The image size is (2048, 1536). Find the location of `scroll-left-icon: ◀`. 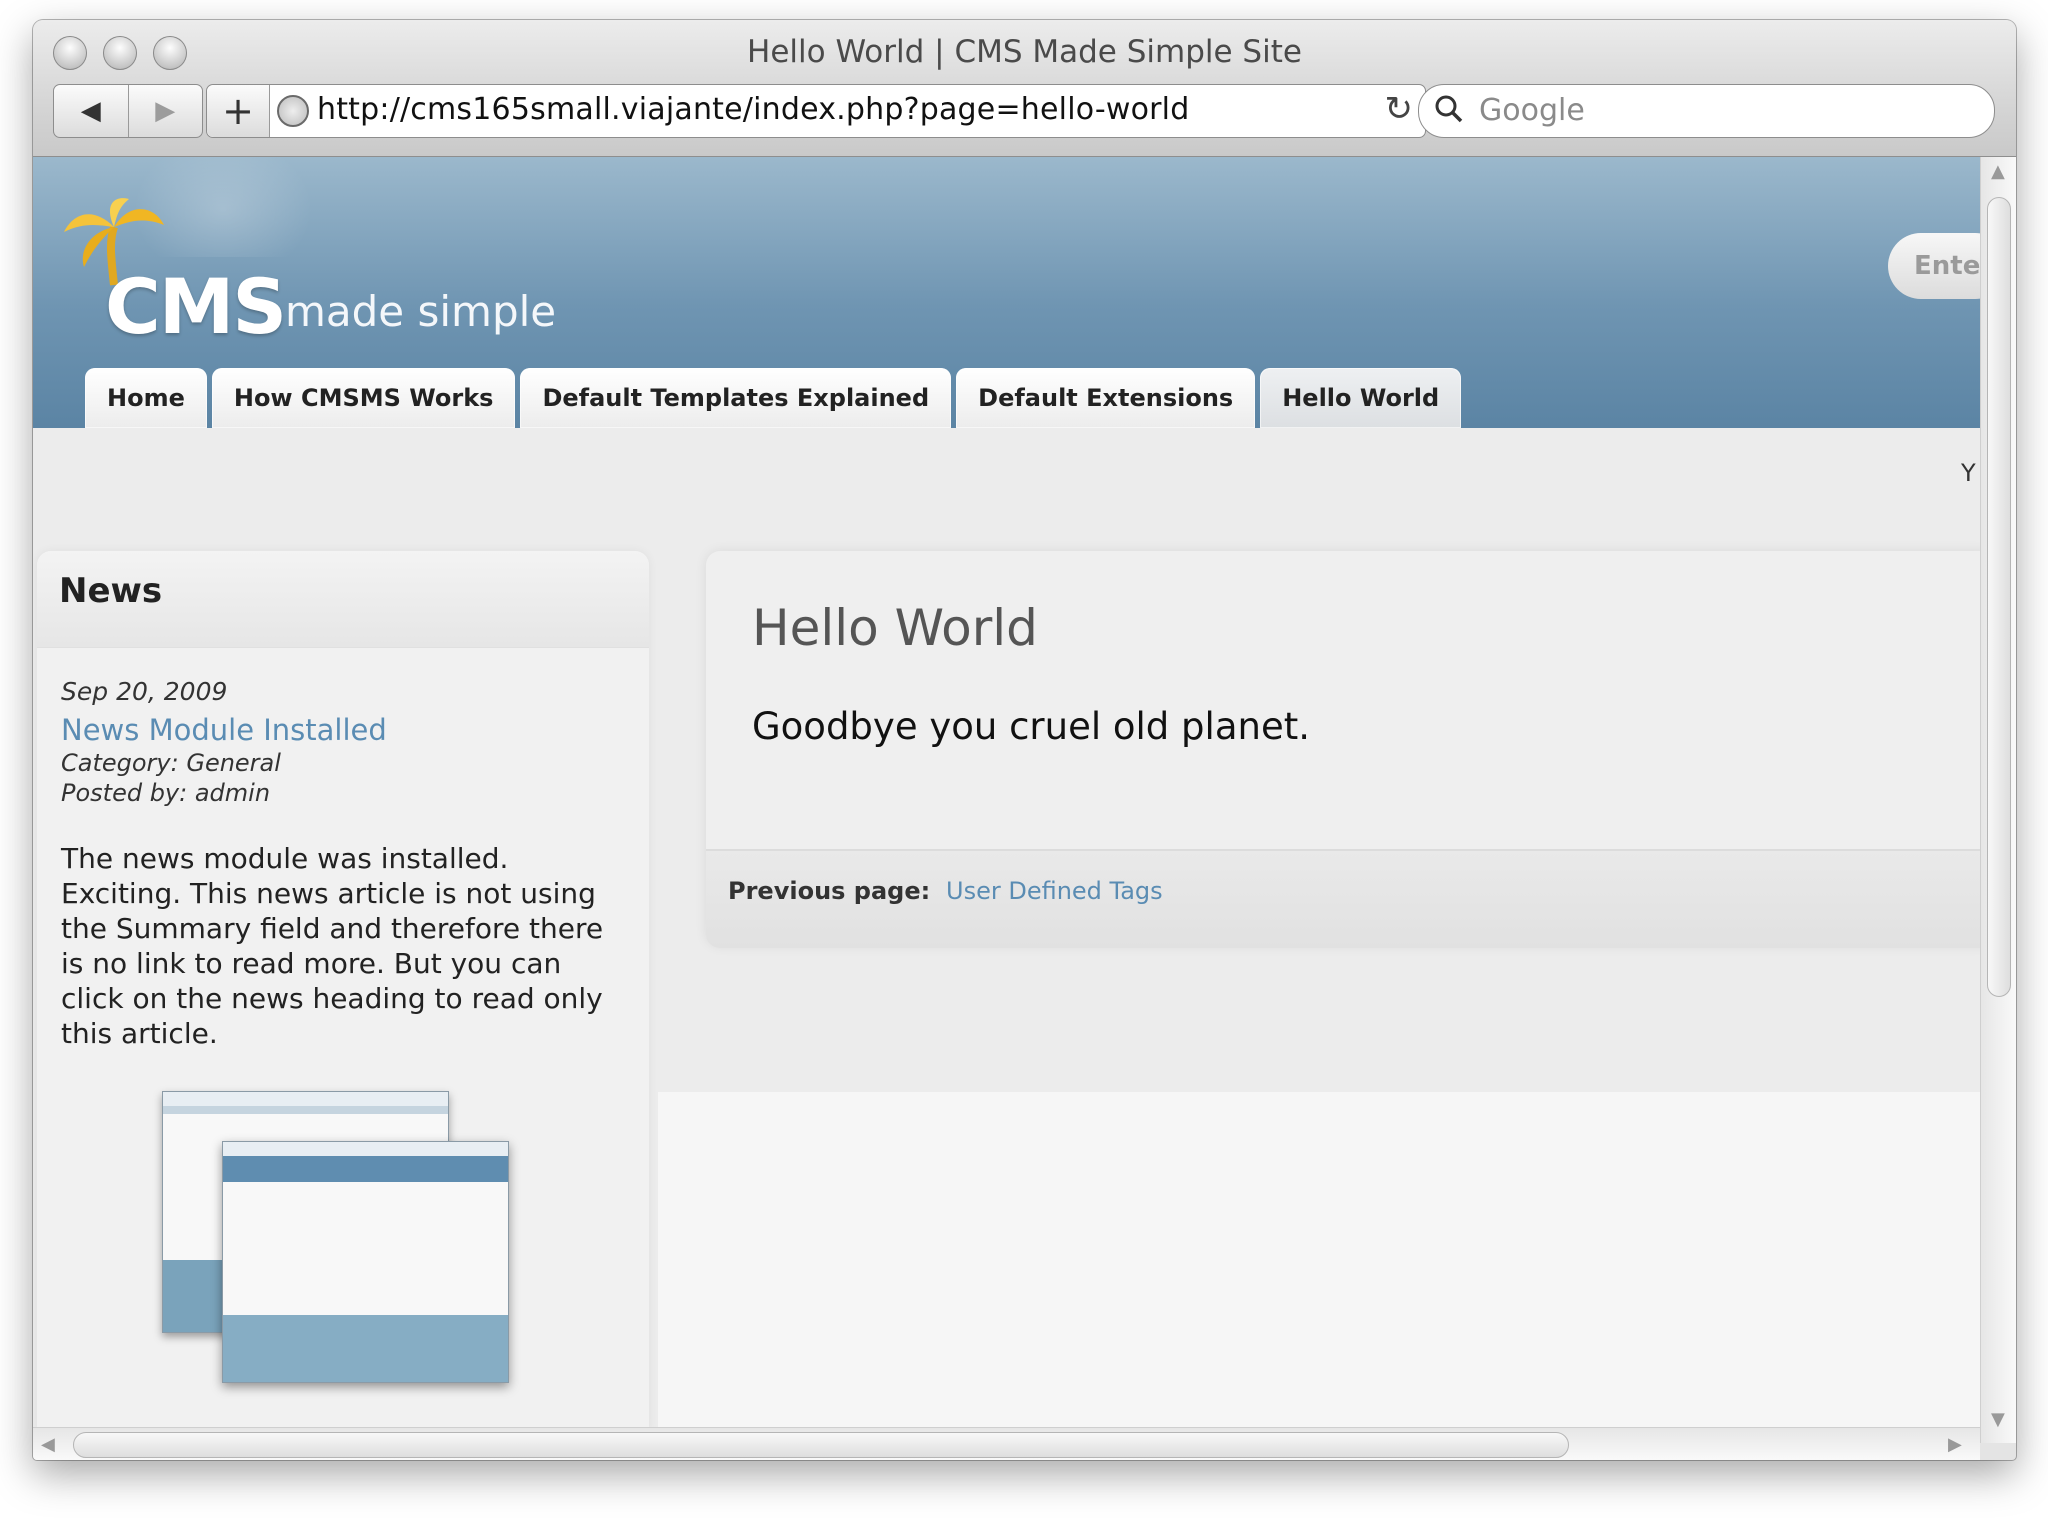

scroll-left-icon: ◀ is located at coordinates (48, 1444).